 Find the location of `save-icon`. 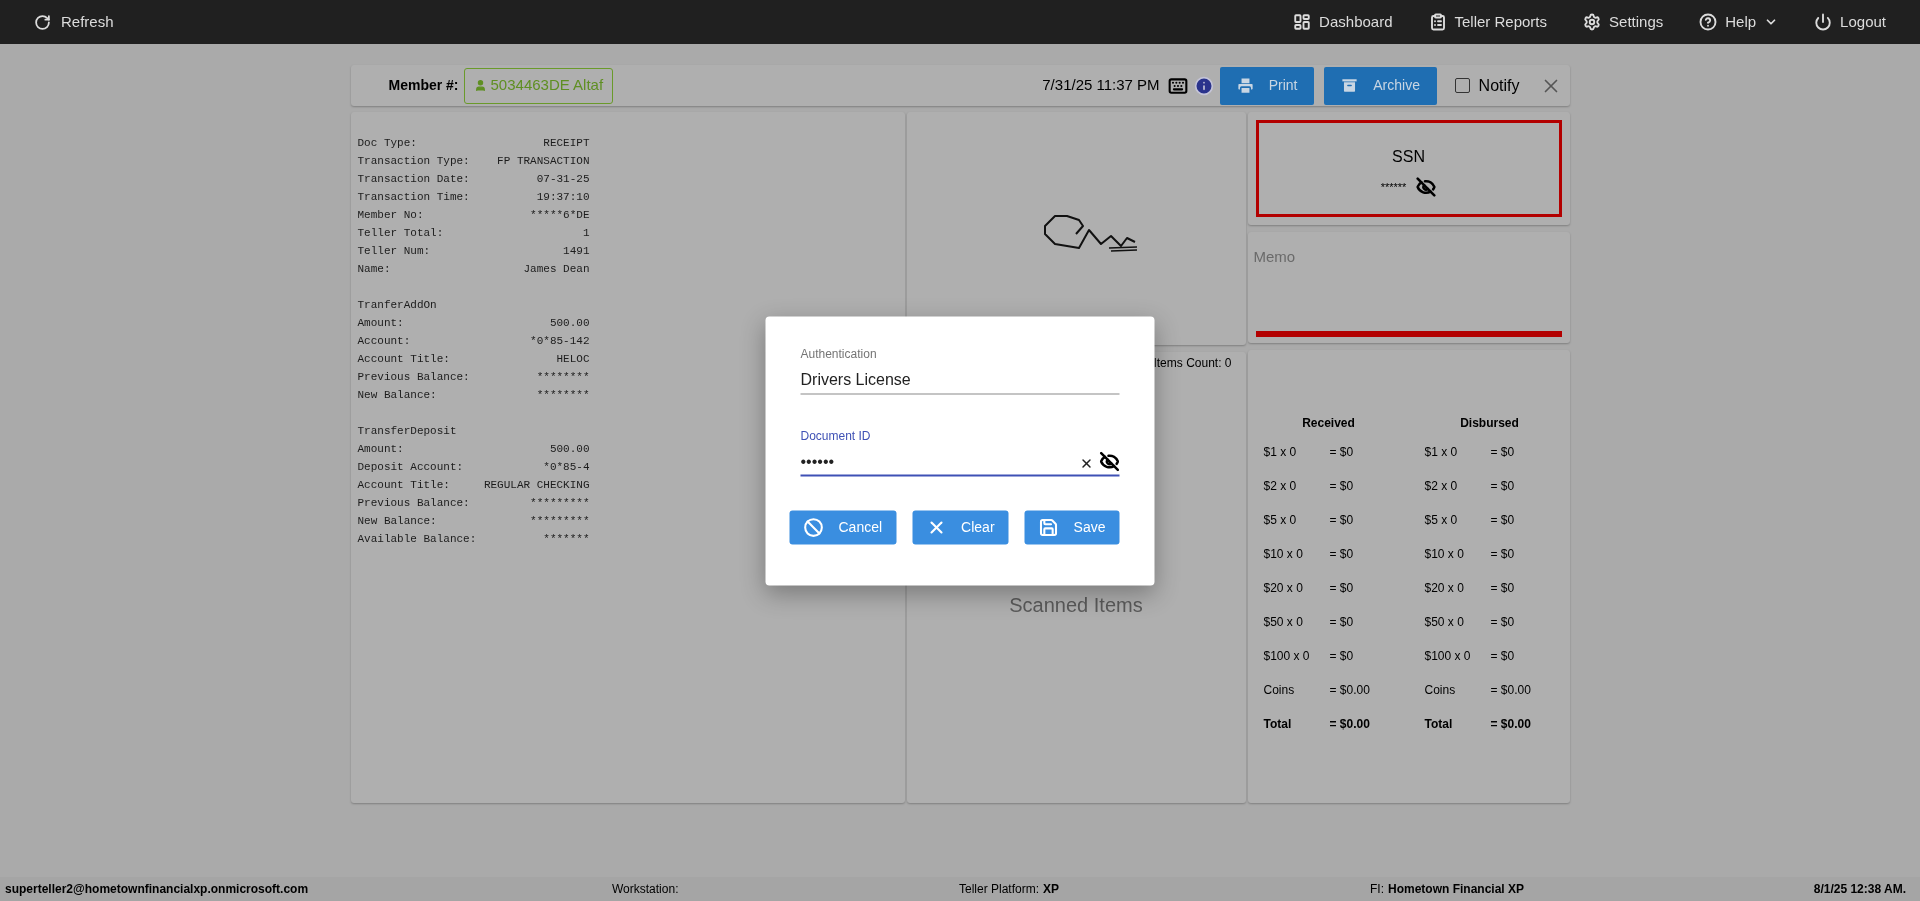

save-icon is located at coordinates (1048, 527).